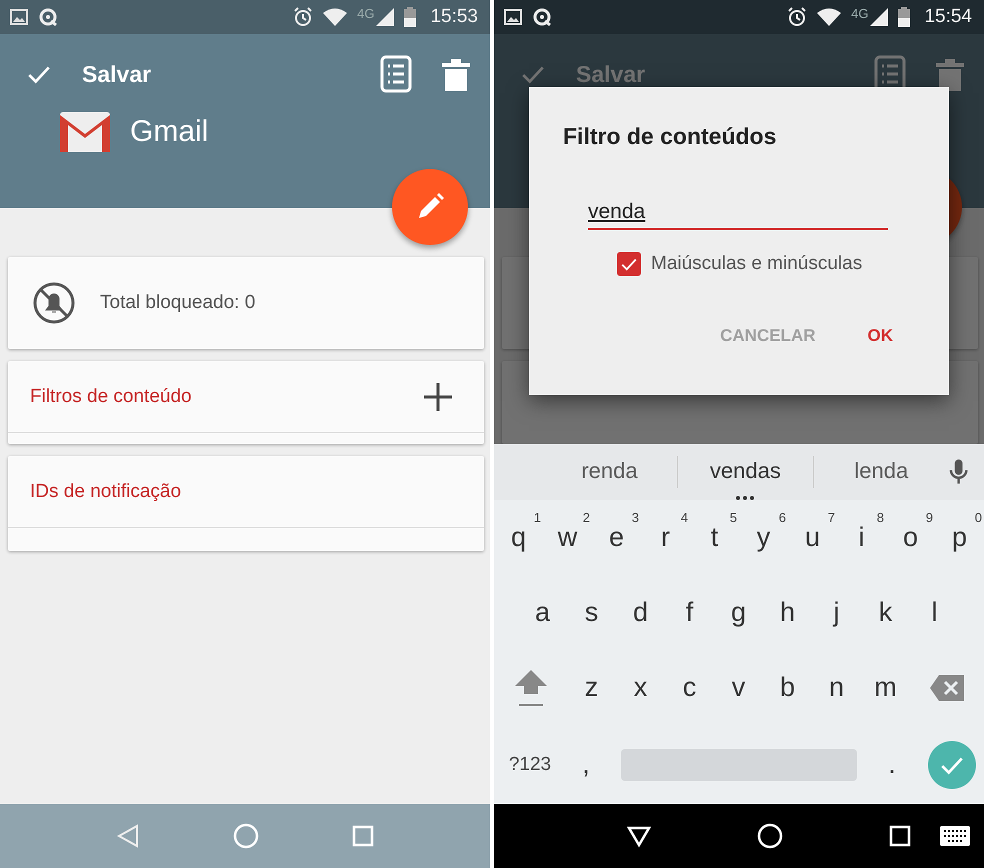 Image resolution: width=984 pixels, height=868 pixels. What do you see at coordinates (438, 396) in the screenshot?
I see `plus-icon` at bounding box center [438, 396].